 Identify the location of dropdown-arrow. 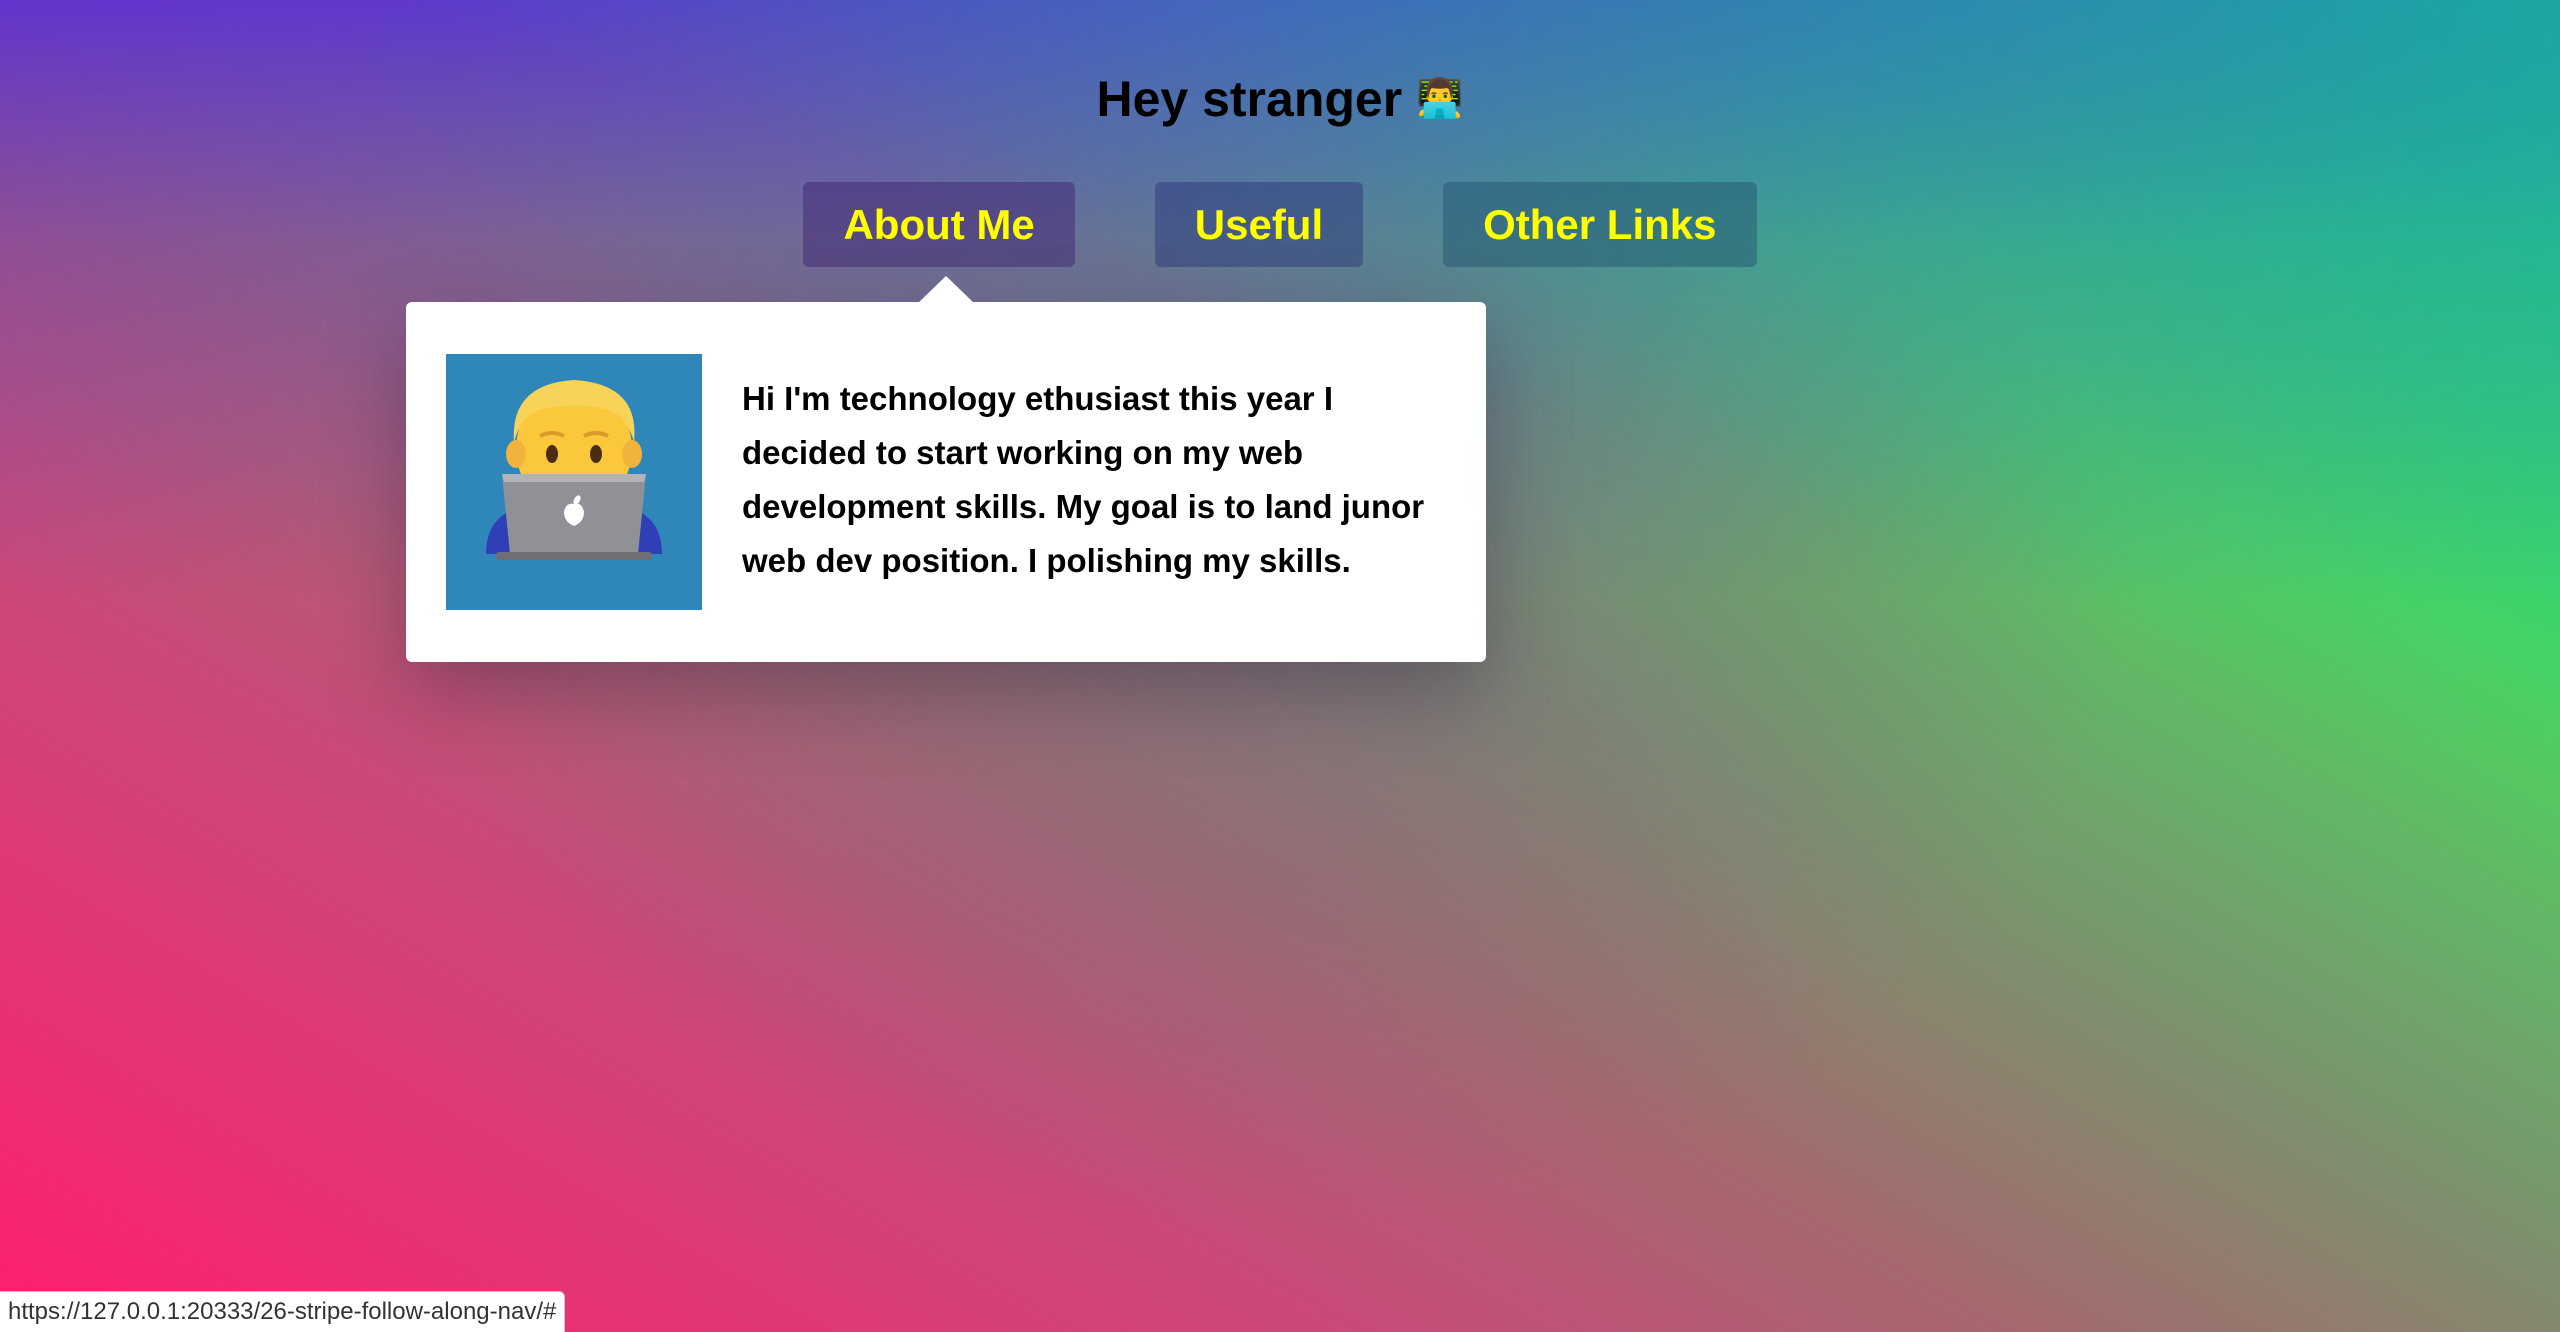
(946, 289).